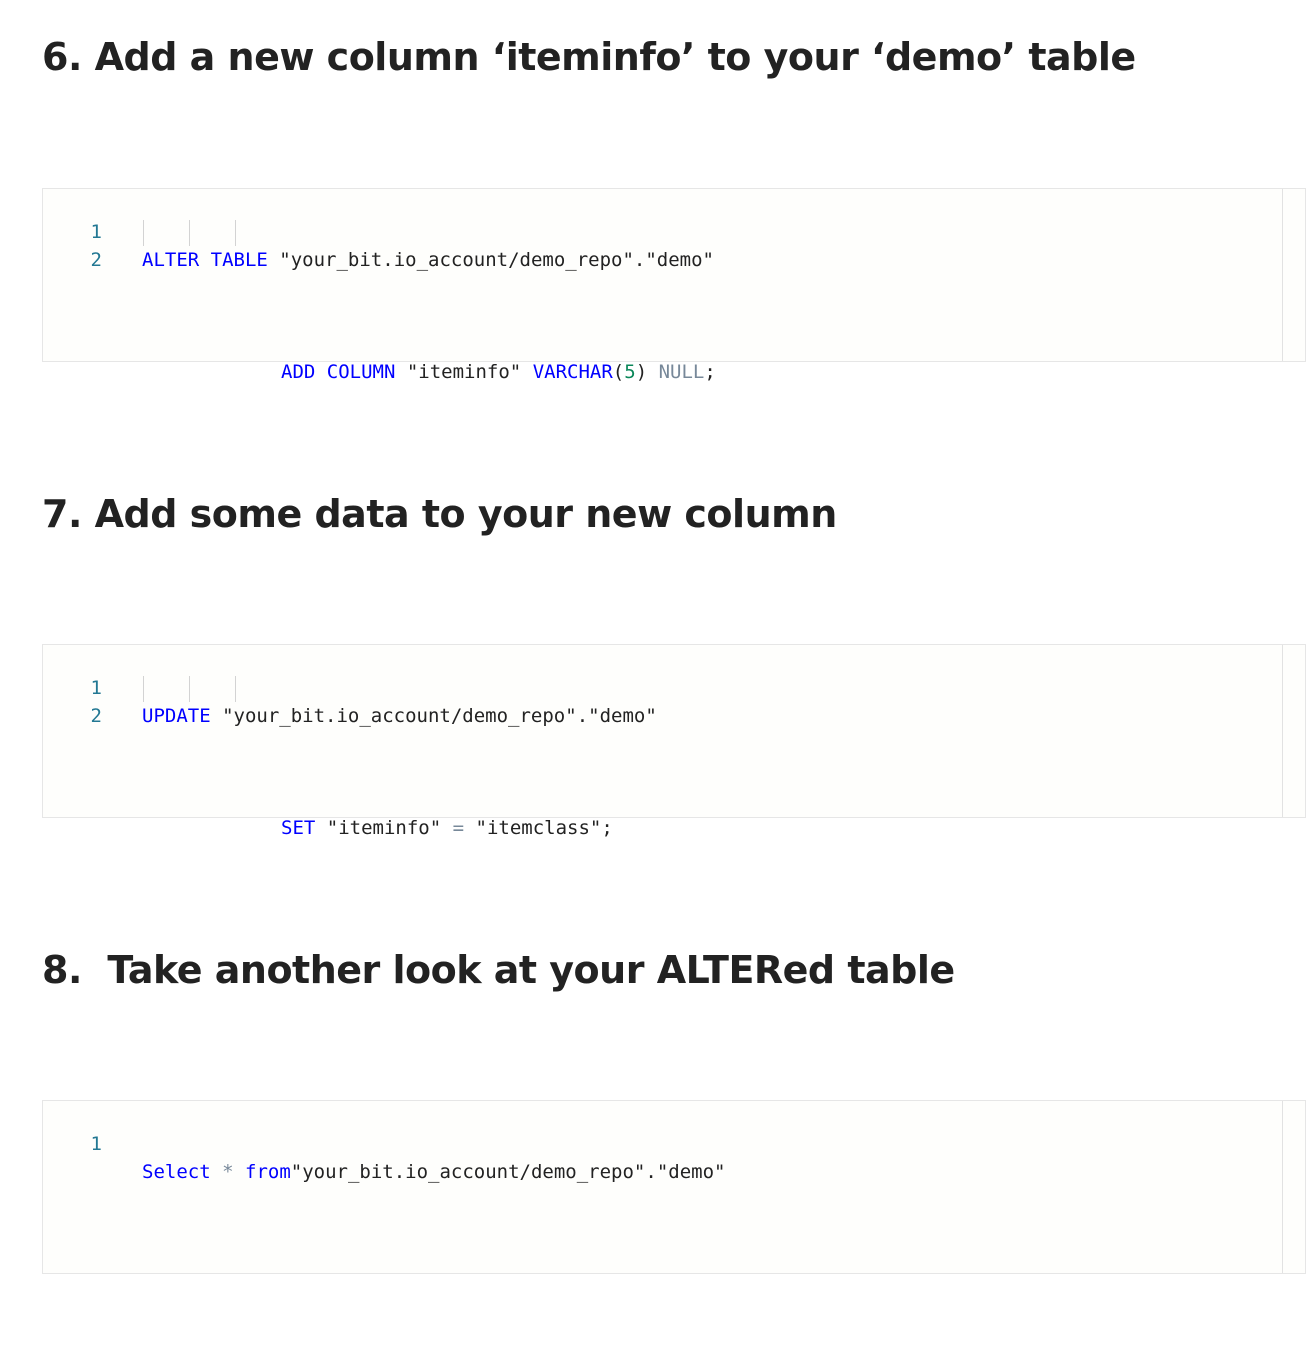 This screenshot has height=1361, width=1315. Describe the element at coordinates (458, 828) in the screenshot. I see `code-token-op: =` at that location.